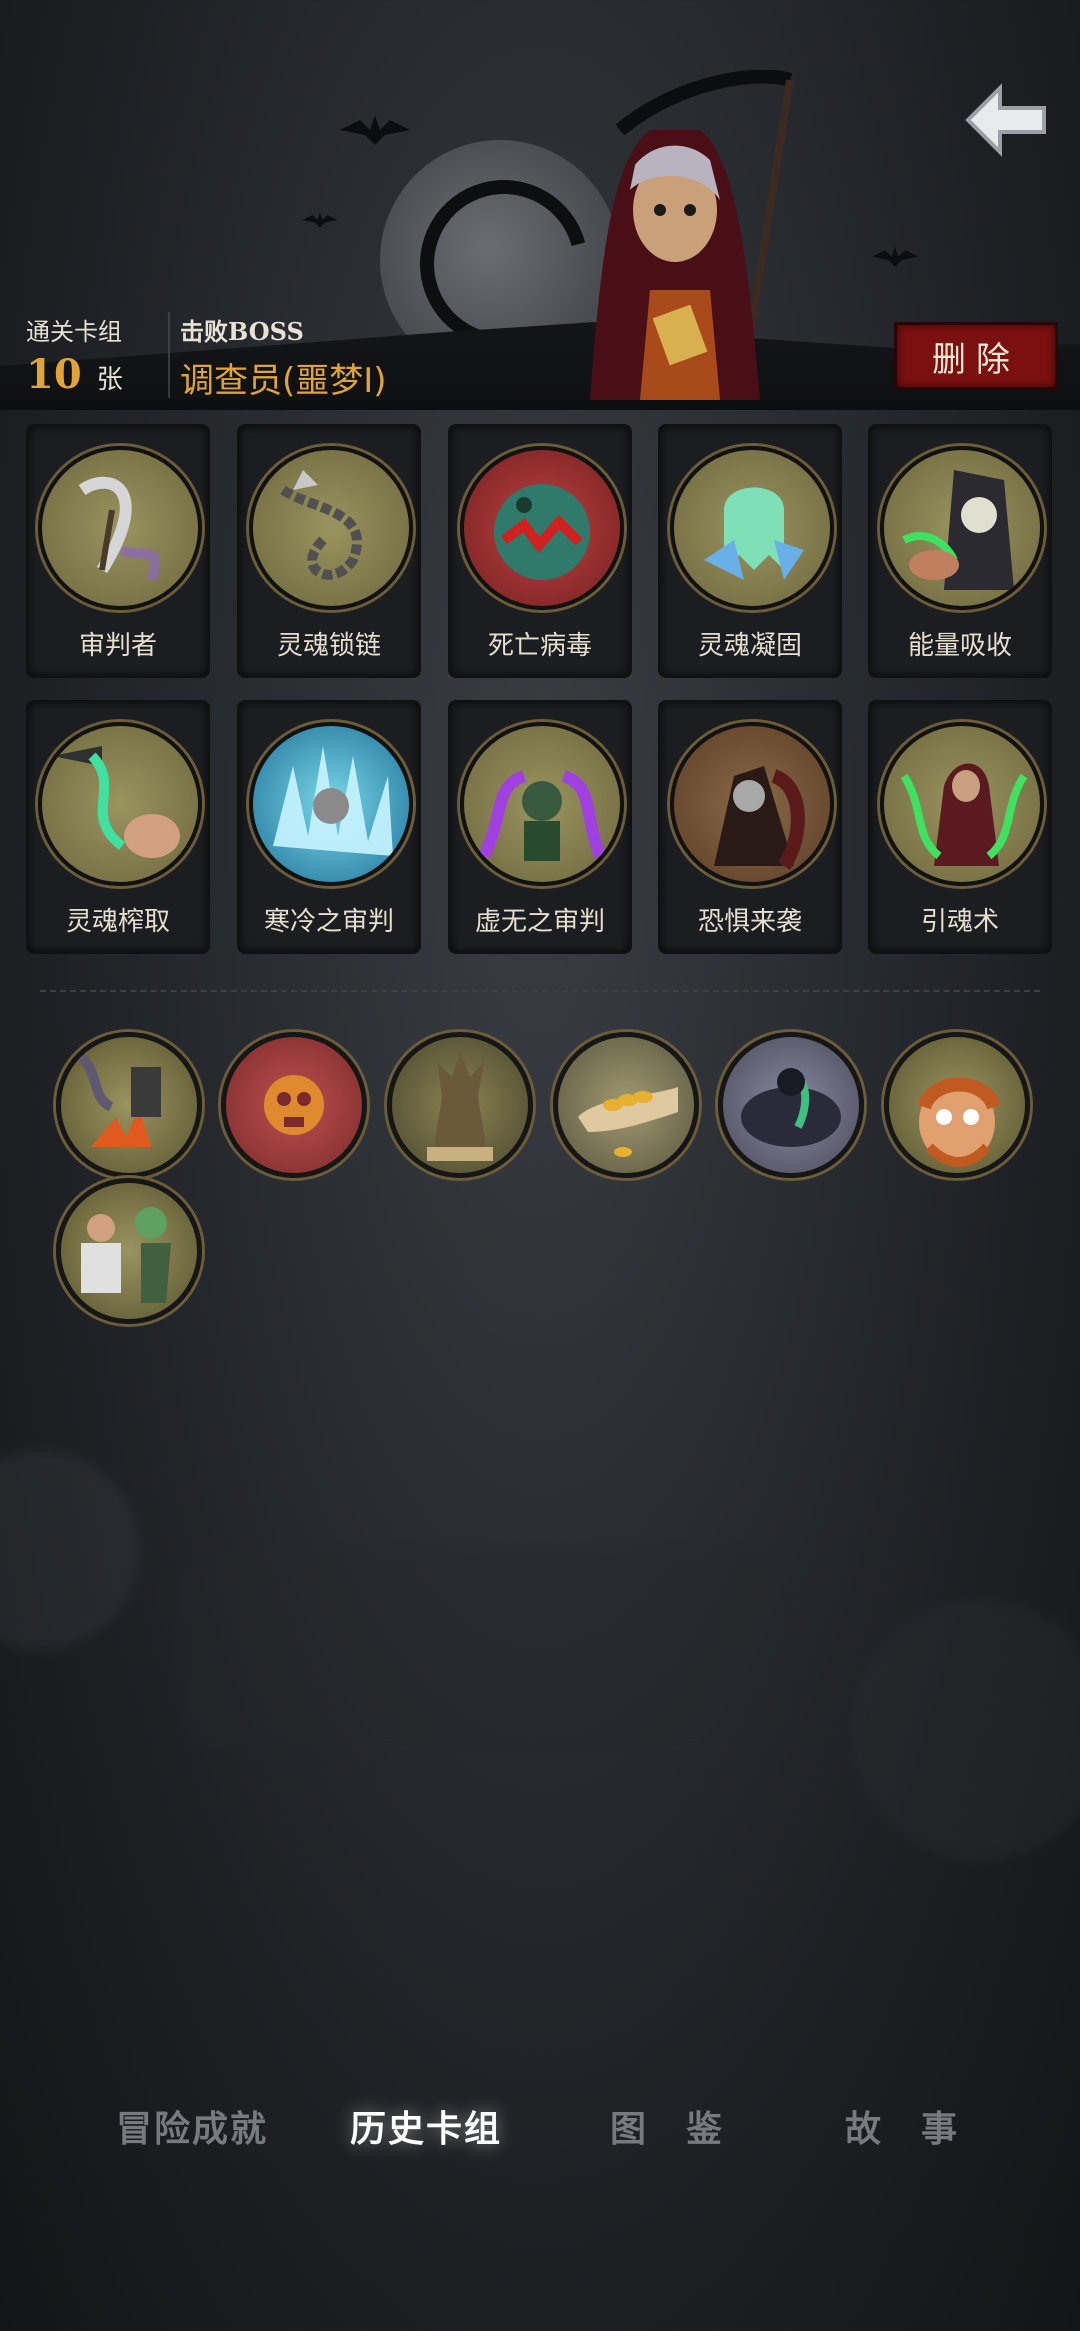  Describe the element at coordinates (959, 922) in the screenshot. I see `card-label: 引魂术` at that location.